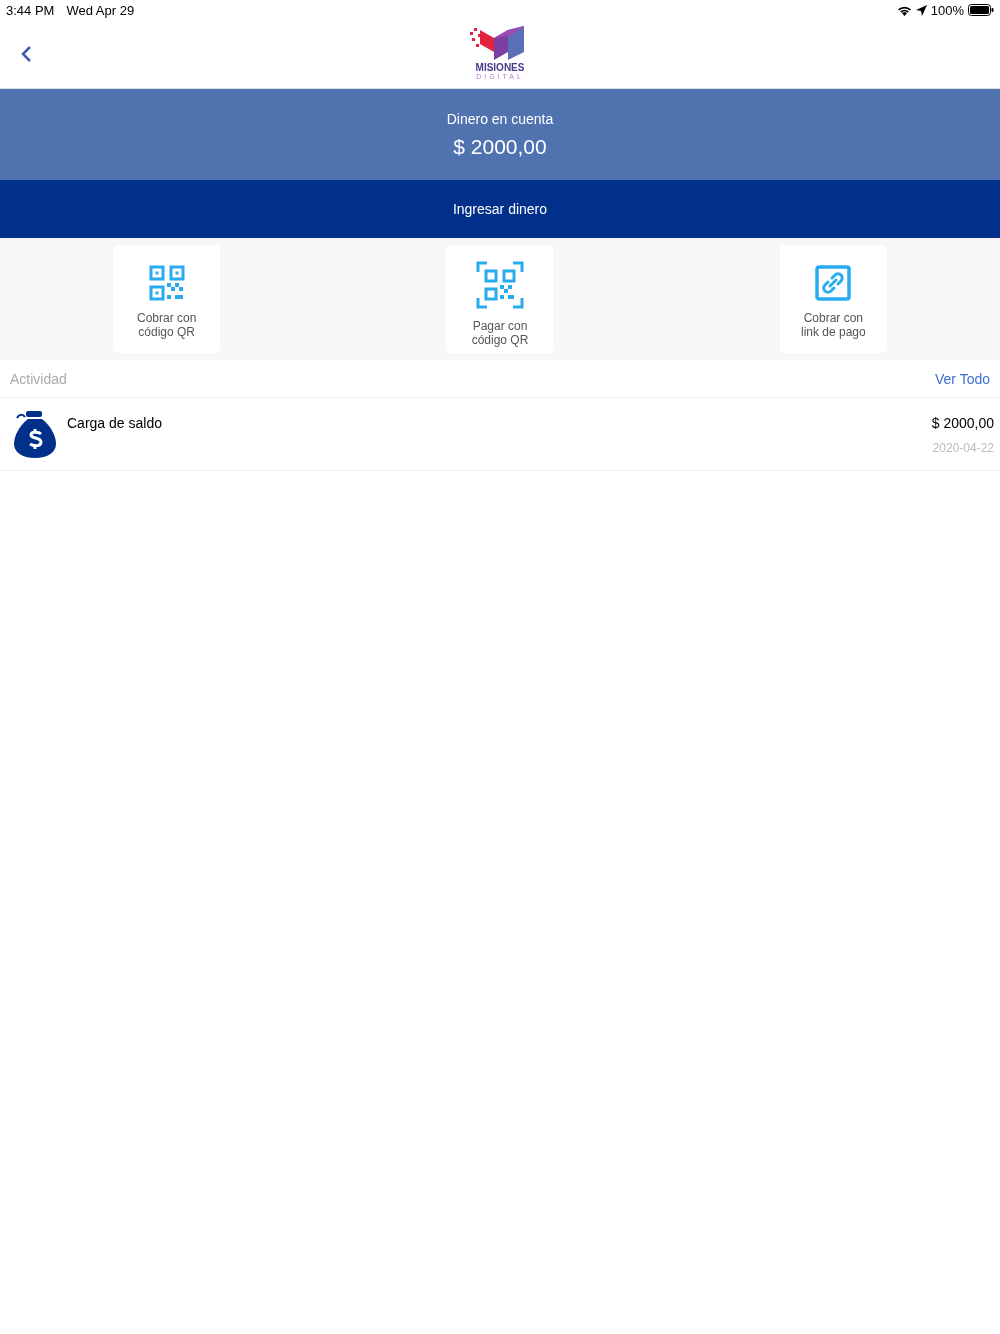 The image size is (1000, 1334). I want to click on action-card: Cobrar con código QR, so click(167, 299).